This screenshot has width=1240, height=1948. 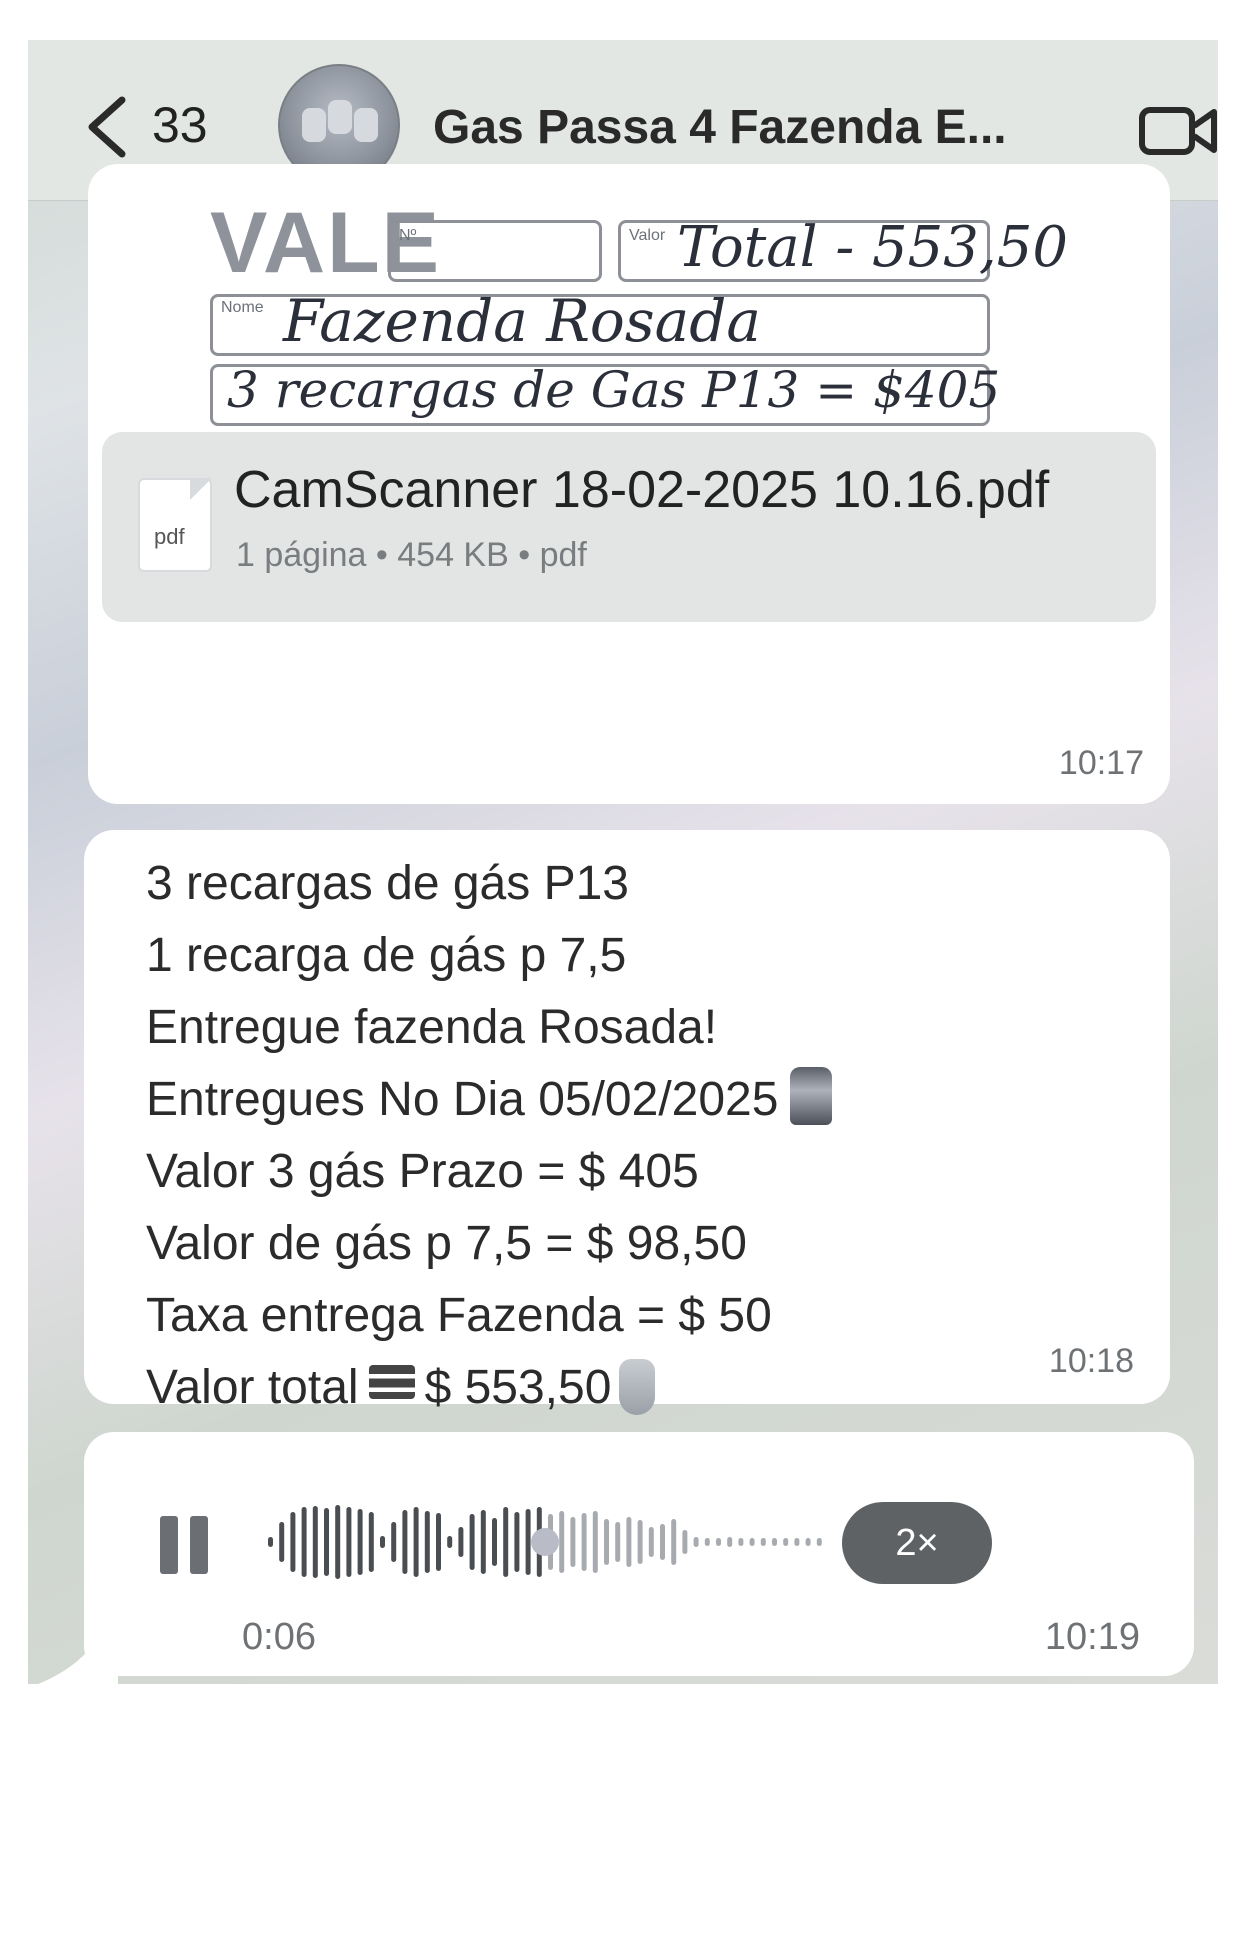 I want to click on playback-scrubber-handle, so click(x=545, y=1542).